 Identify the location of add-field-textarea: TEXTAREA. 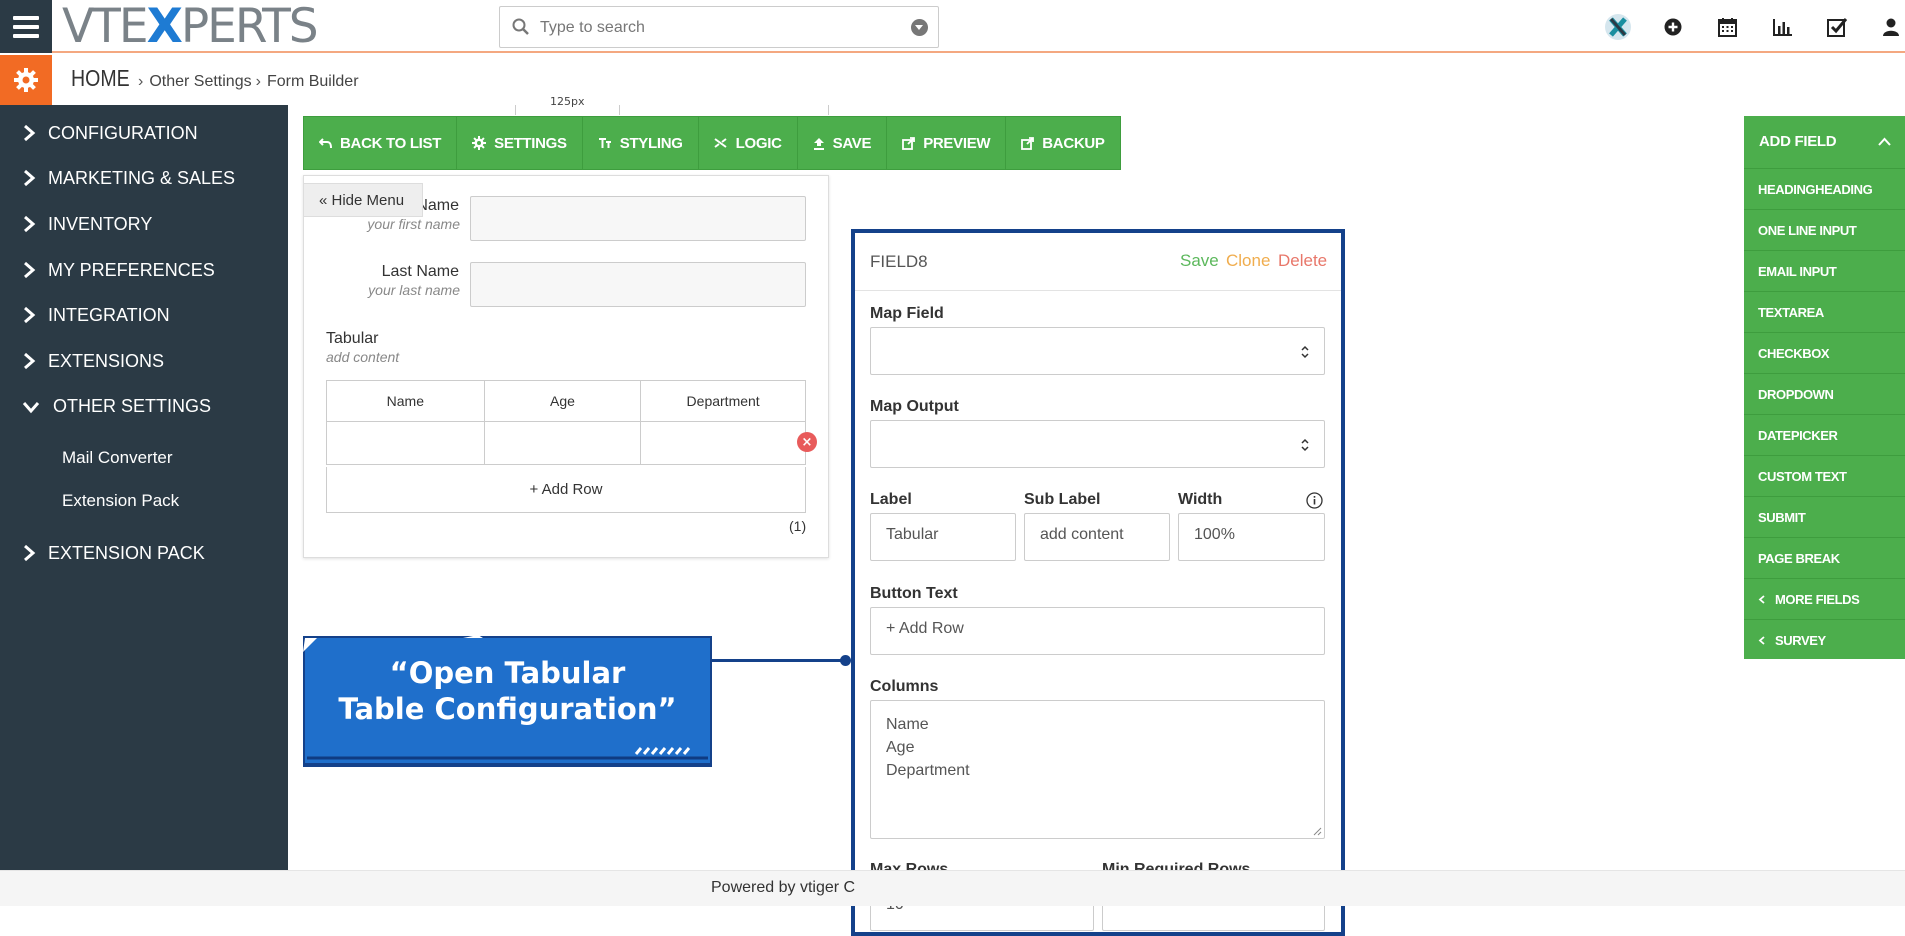
(1824, 312).